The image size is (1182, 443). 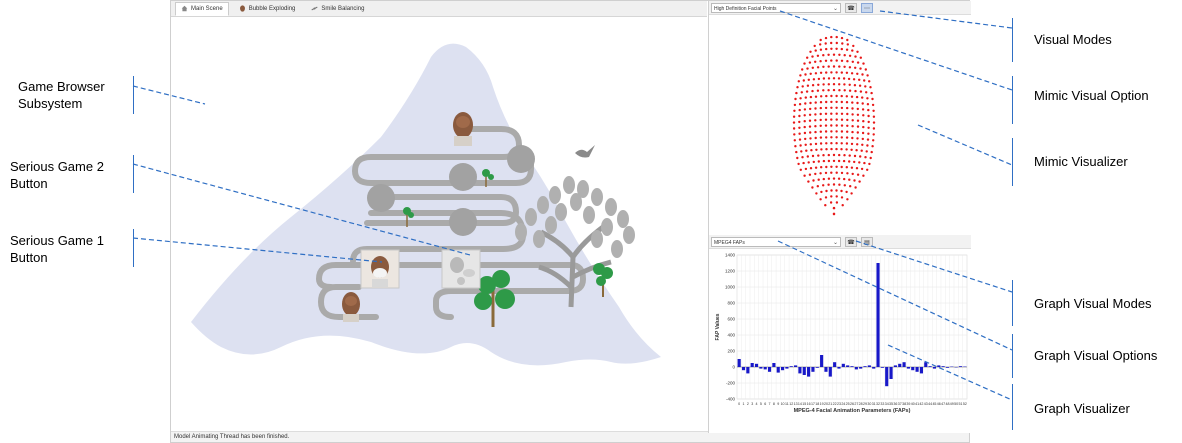 I want to click on mimic-toolbar: High Definition Facial Points ⌄ ☎ ⋯, so click(x=840, y=8).